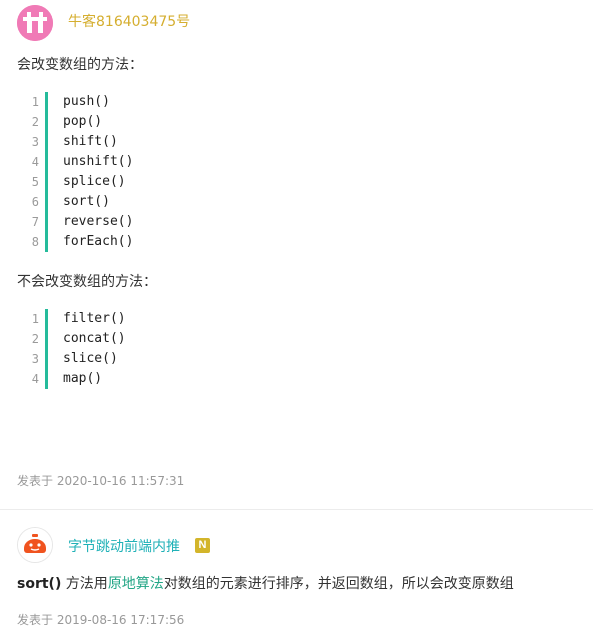  What do you see at coordinates (296, 509) in the screenshot?
I see `divider` at bounding box center [296, 509].